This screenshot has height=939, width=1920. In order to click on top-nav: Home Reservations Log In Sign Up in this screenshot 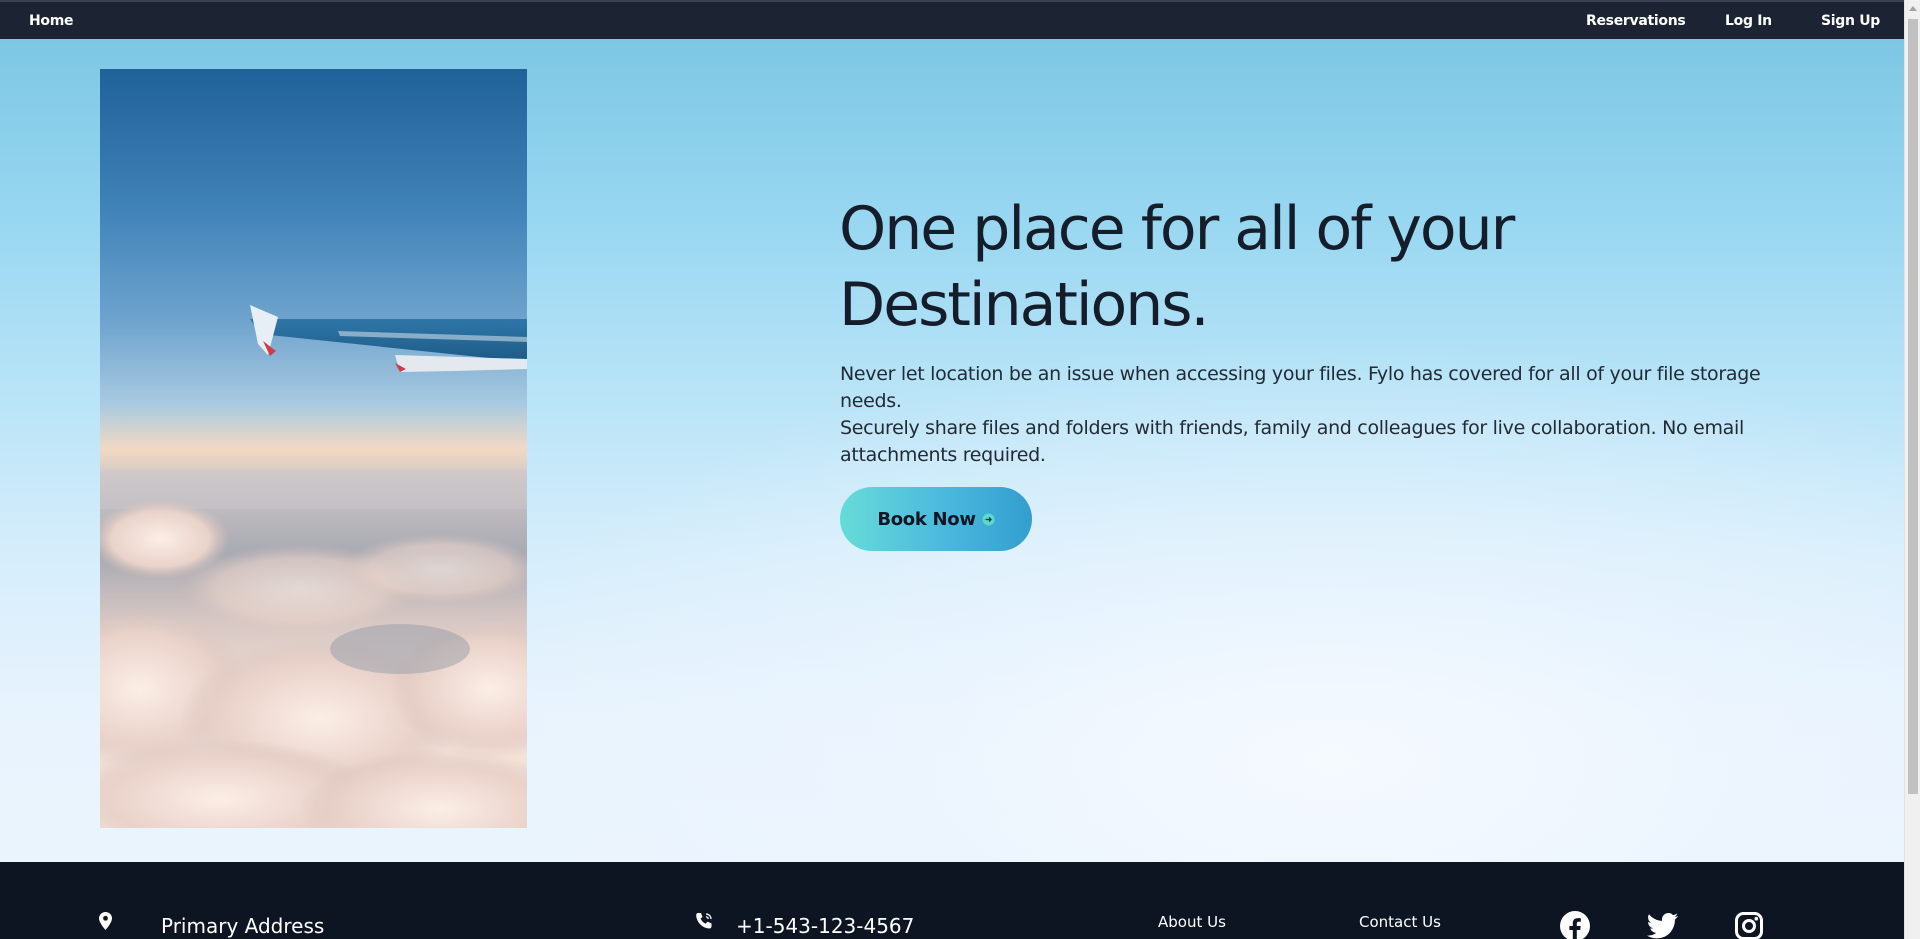, I will do `click(952, 19)`.